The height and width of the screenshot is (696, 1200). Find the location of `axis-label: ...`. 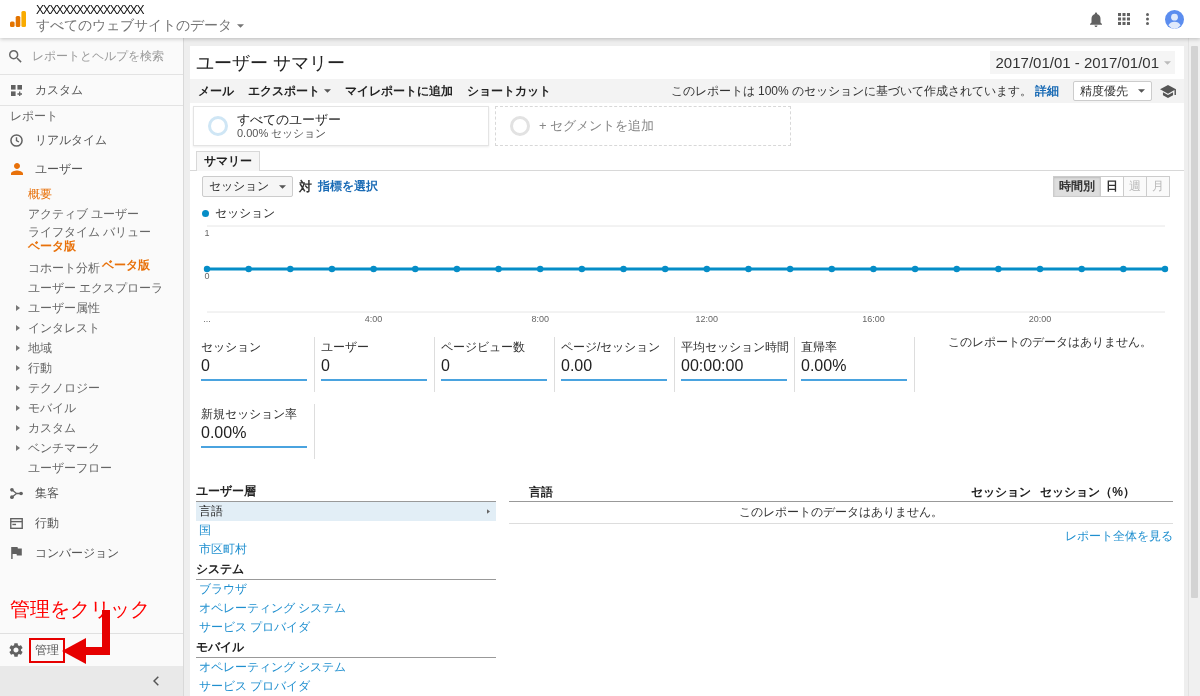

axis-label: ... is located at coordinates (207, 319).